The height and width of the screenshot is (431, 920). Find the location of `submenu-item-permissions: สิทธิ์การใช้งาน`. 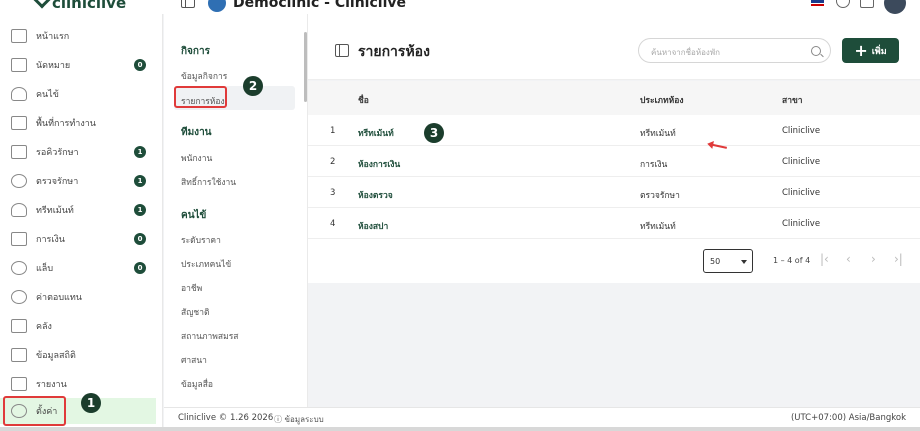

submenu-item-permissions: สิทธิ์การใช้งาน is located at coordinates (208, 182).